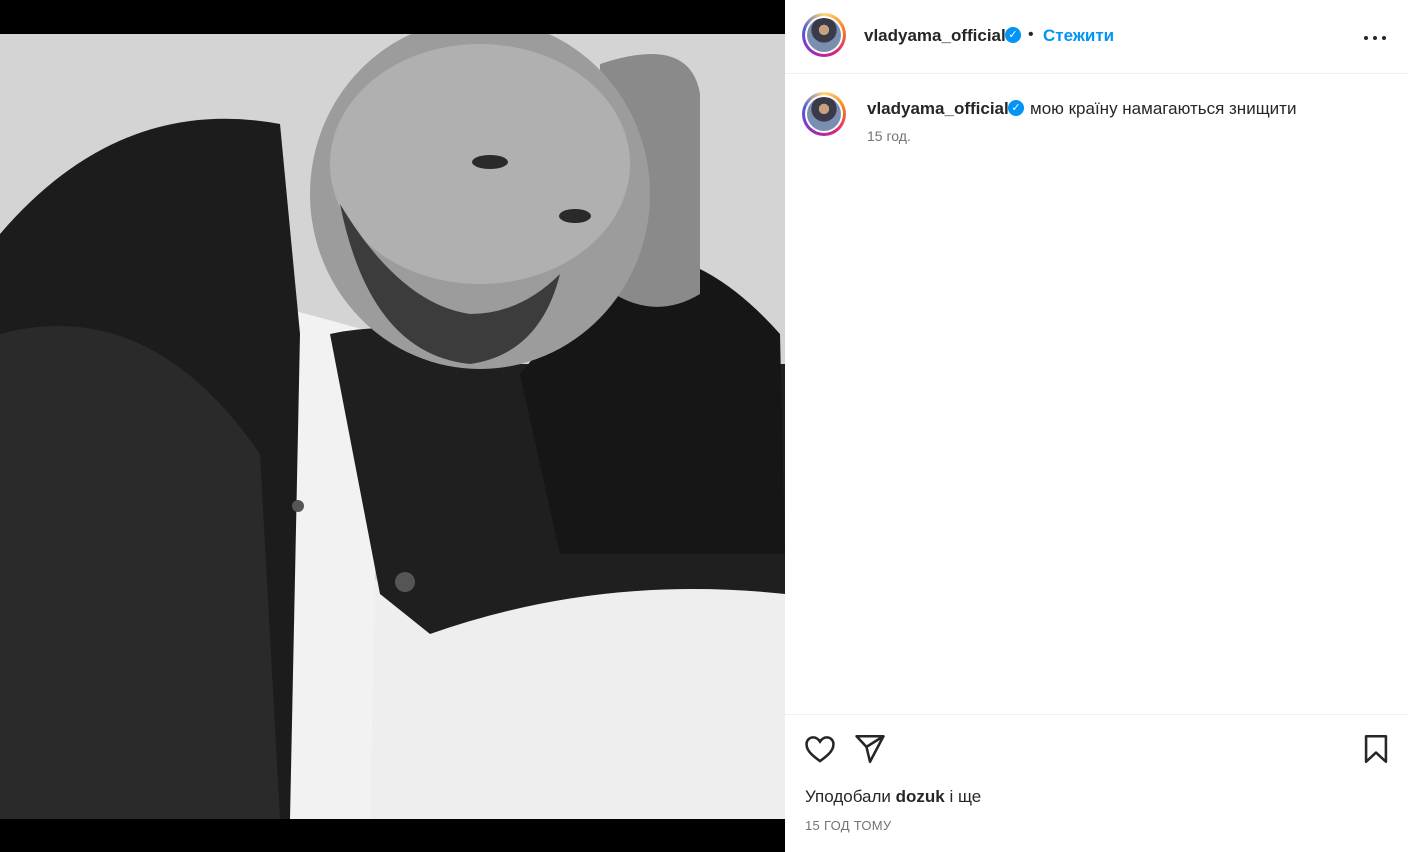 The image size is (1408, 852). What do you see at coordinates (820, 749) in the screenshot?
I see `heart-icon` at bounding box center [820, 749].